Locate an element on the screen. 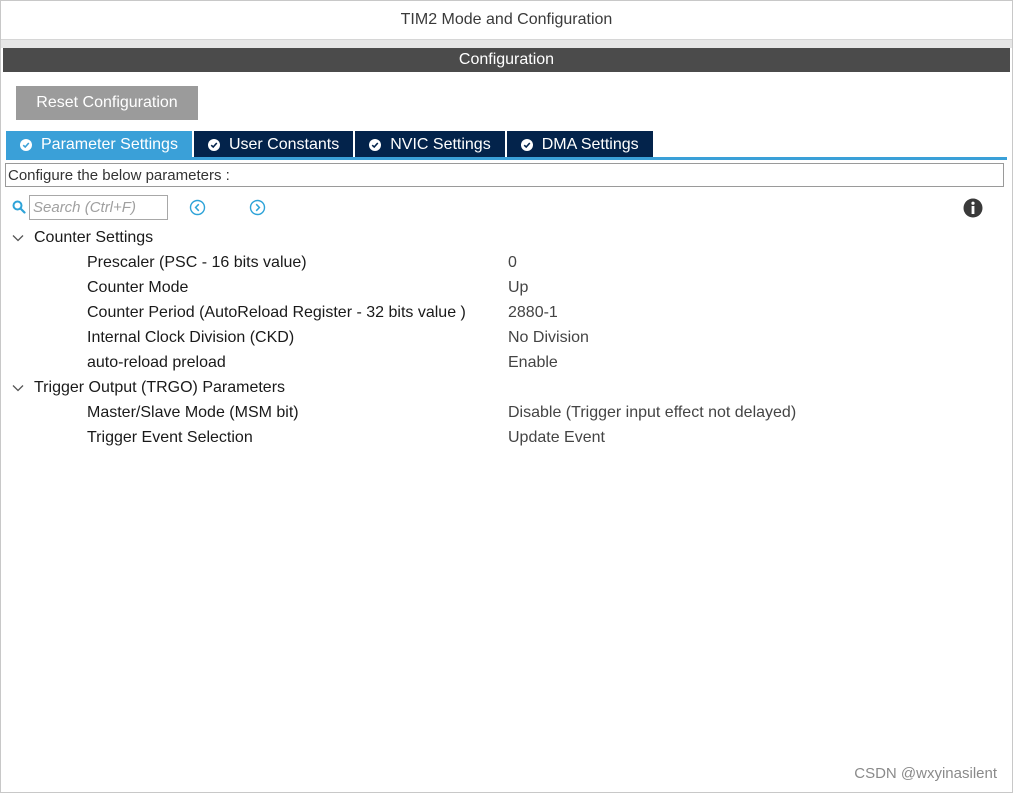  tab-nvic-settings: NVIC Settings is located at coordinates (430, 144).